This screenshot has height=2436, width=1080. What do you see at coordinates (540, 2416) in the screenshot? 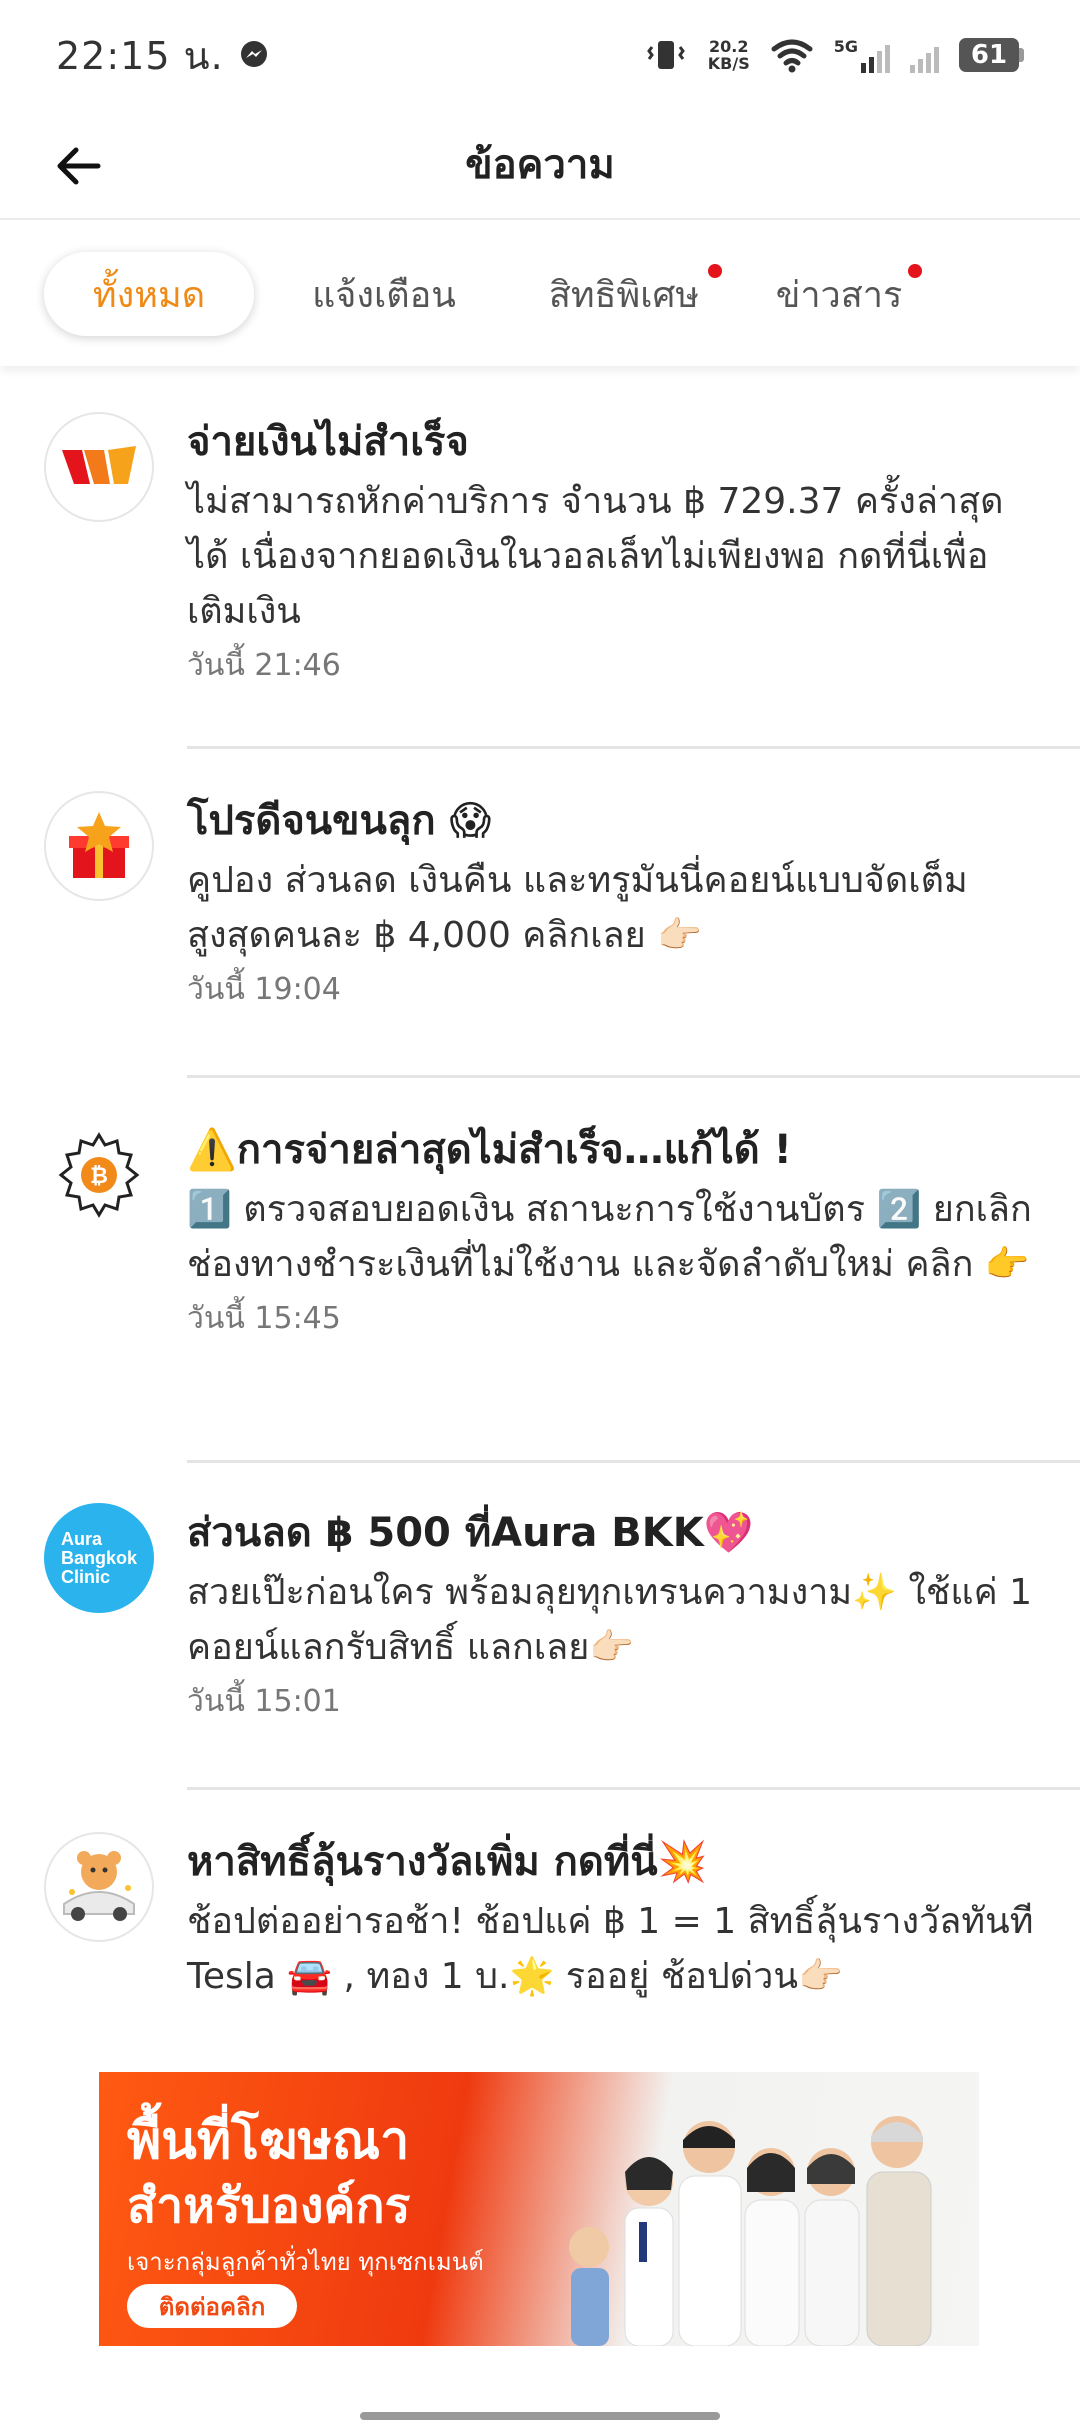
I see `home-indicator` at bounding box center [540, 2416].